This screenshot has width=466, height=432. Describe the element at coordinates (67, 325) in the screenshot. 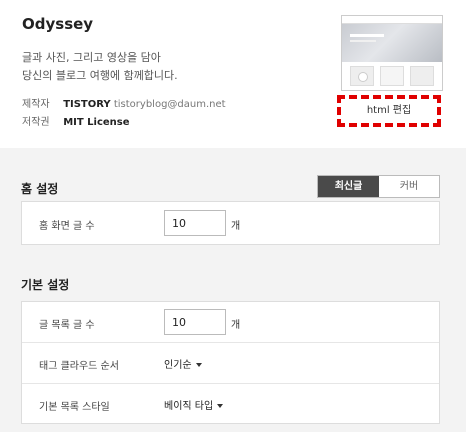

I see `post-list-count-label: 글 목록 글 수` at that location.